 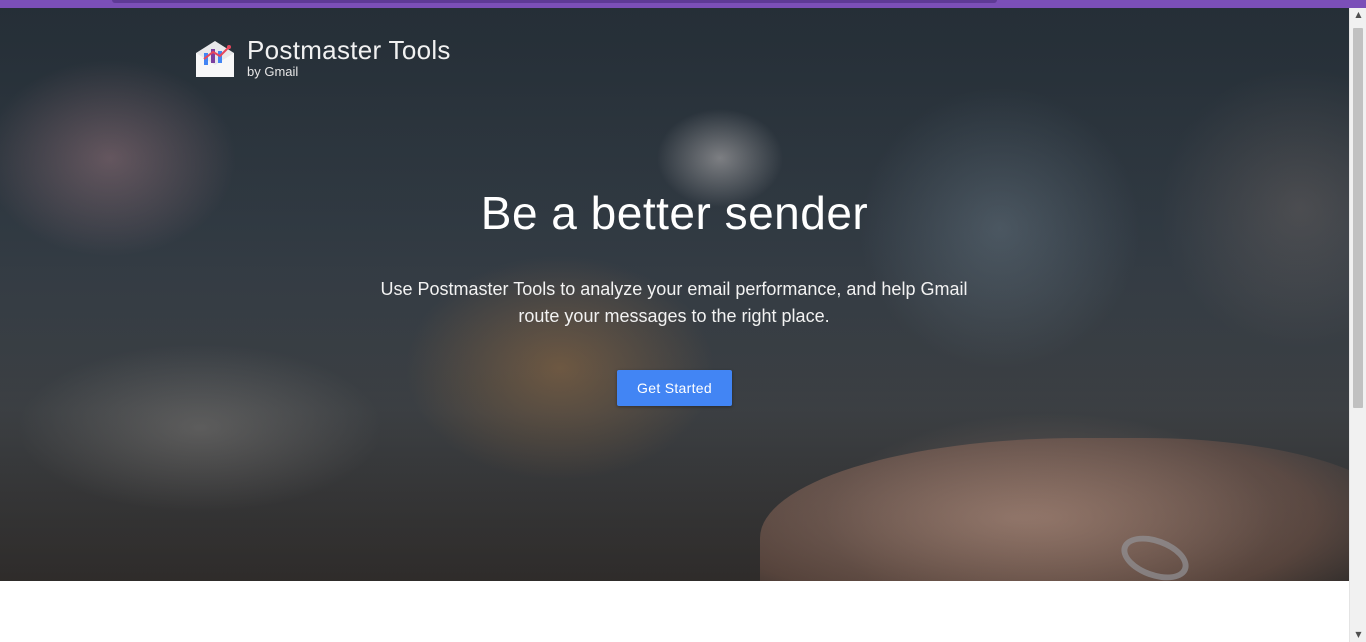 I want to click on brand-text: Postmaster Tools by Gmail, so click(x=349, y=57).